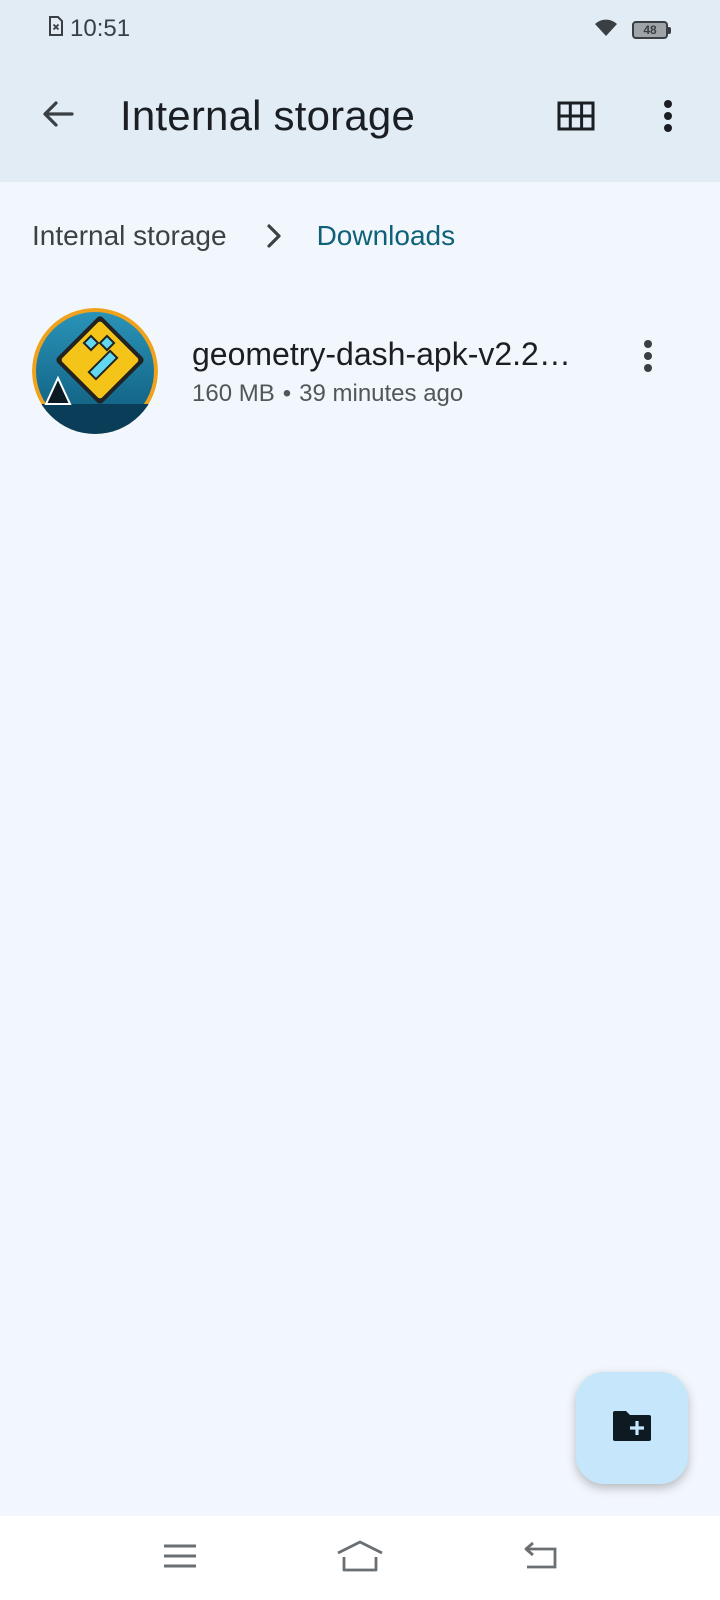 The image size is (720, 1600). I want to click on new-folder-icon, so click(632, 1428).